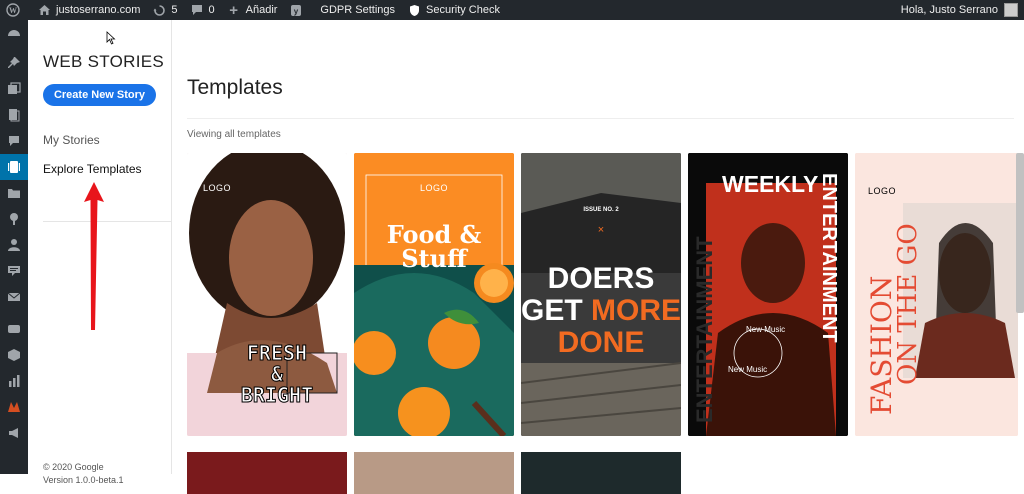 The height and width of the screenshot is (494, 1024). I want to click on create-new-story-button: Create New Story, so click(99, 95).